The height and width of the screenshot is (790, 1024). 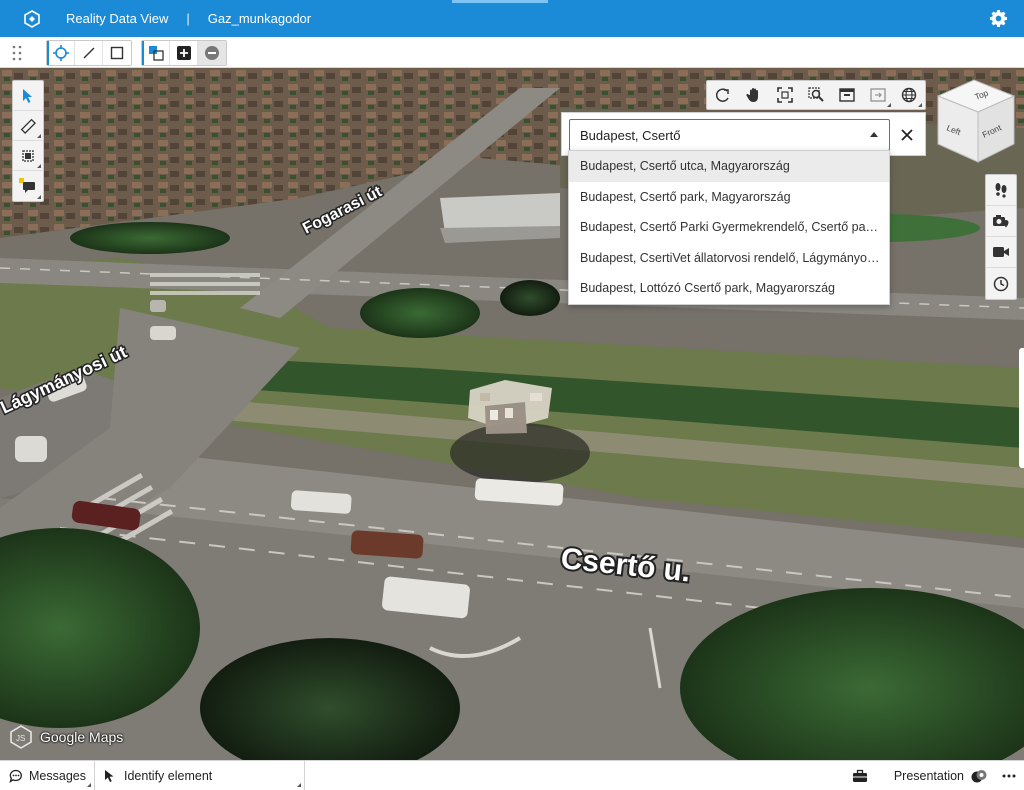 I want to click on clock-icon, so click(x=1001, y=283).